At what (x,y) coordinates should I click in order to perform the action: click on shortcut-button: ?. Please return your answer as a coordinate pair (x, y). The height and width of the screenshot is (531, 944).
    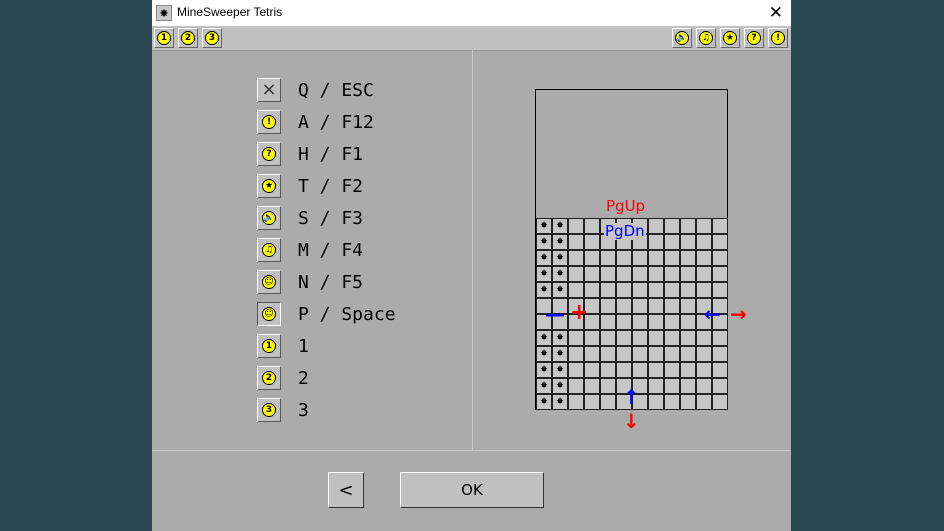
    Looking at the image, I should click on (269, 154).